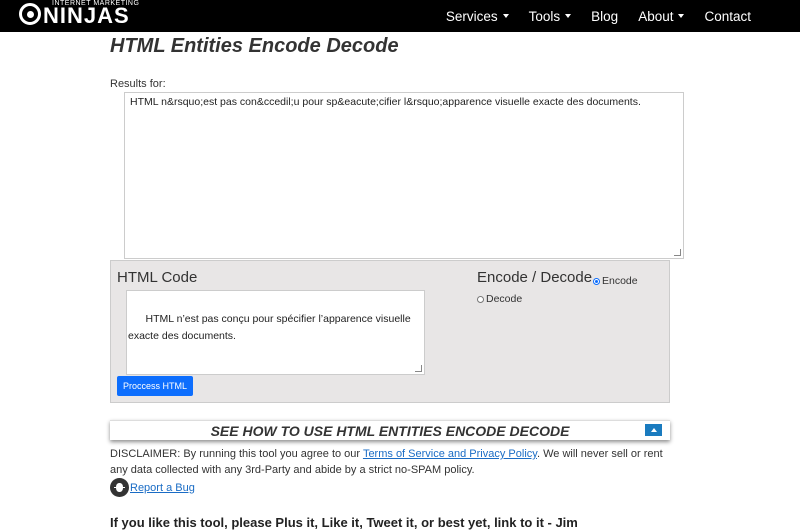 The width and height of the screenshot is (800, 530). Describe the element at coordinates (471, 16) in the screenshot. I see `nav-services-label: Services` at that location.